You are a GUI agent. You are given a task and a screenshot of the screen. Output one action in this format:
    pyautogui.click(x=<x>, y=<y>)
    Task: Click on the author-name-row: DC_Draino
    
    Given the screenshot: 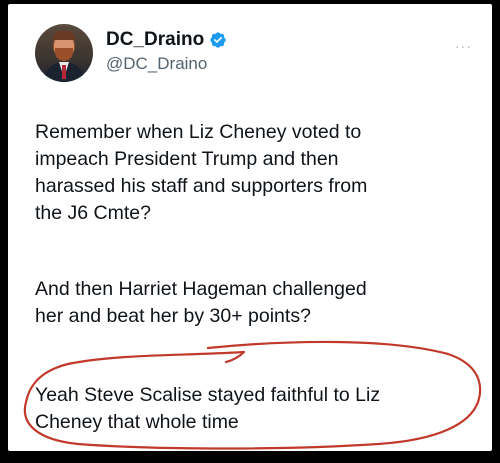 What is the action you would take?
    pyautogui.click(x=166, y=40)
    